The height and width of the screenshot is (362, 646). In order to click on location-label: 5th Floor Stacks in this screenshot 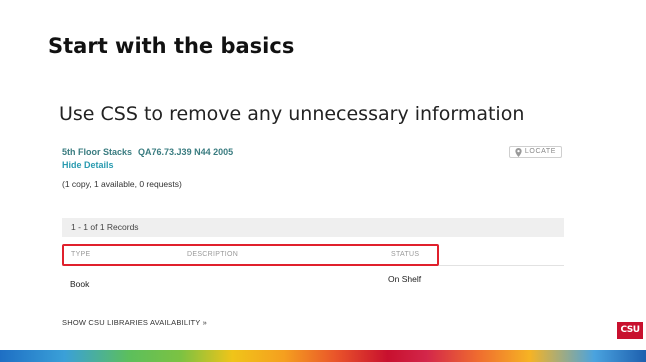, I will do `click(97, 152)`.